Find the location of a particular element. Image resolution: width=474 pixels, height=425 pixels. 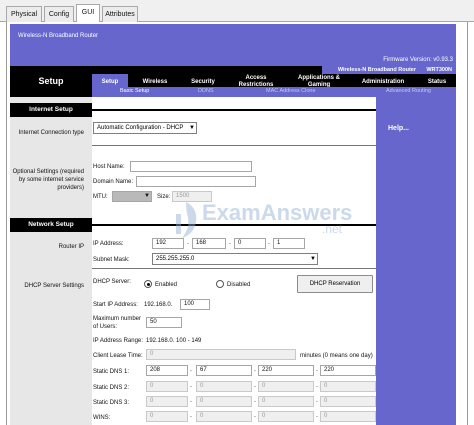

dns2-octet-1: 0 is located at coordinates (167, 386).